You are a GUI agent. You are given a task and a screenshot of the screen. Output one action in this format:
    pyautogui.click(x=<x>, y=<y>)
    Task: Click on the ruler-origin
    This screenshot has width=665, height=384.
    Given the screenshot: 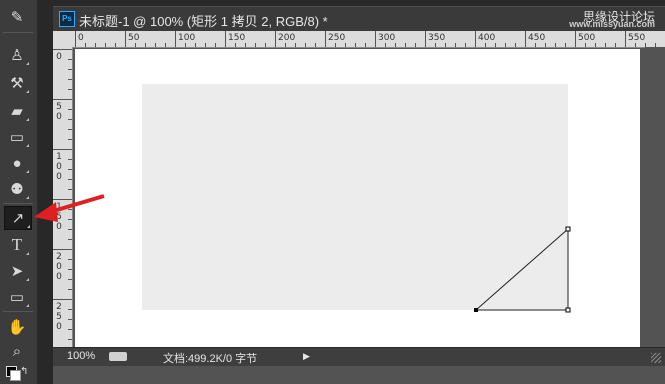 What is the action you would take?
    pyautogui.click(x=63, y=39)
    